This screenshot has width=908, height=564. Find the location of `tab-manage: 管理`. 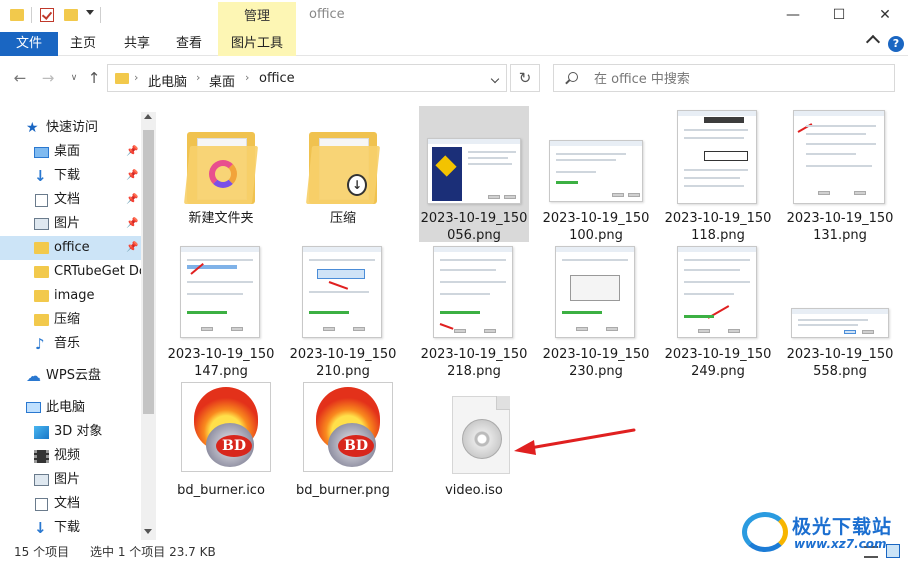

tab-manage: 管理 is located at coordinates (257, 17).